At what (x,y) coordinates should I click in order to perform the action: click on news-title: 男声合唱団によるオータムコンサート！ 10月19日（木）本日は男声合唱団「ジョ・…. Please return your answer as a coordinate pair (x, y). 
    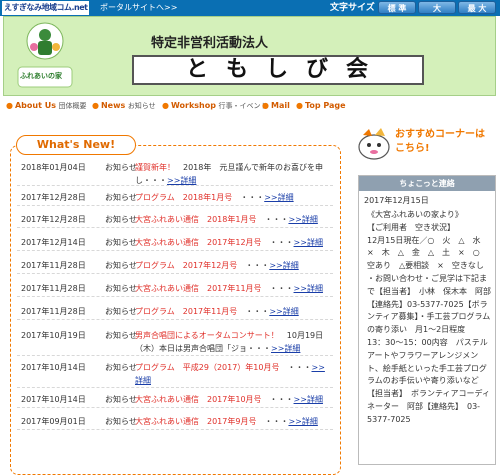
    Looking at the image, I should click on (233, 342).